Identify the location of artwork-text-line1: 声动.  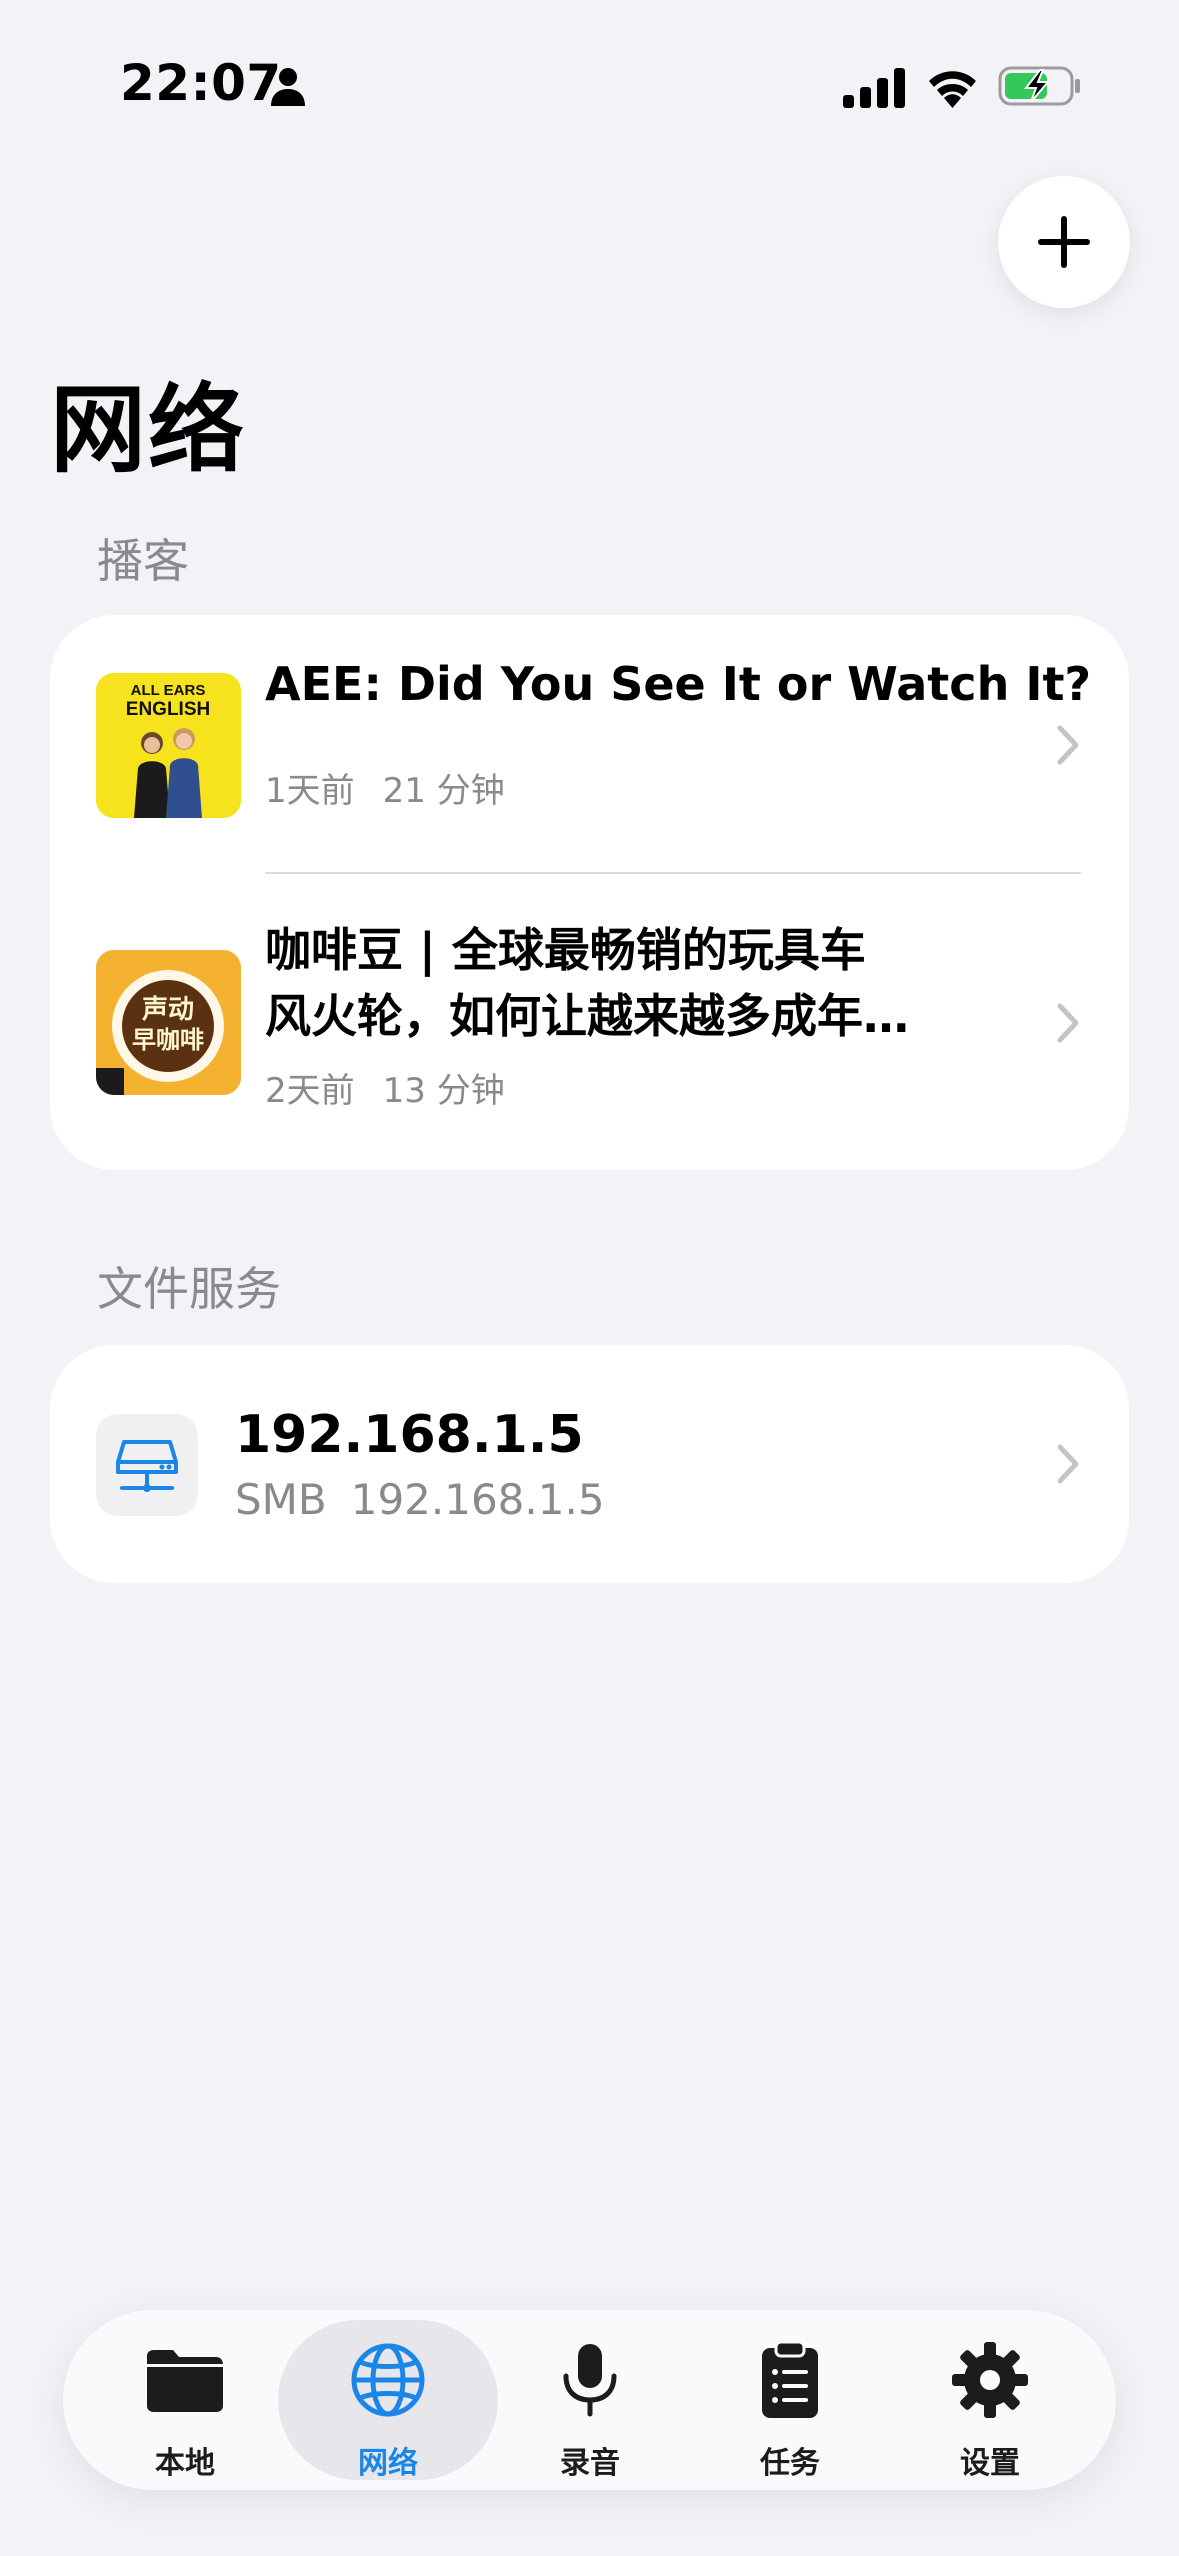
(168, 1010).